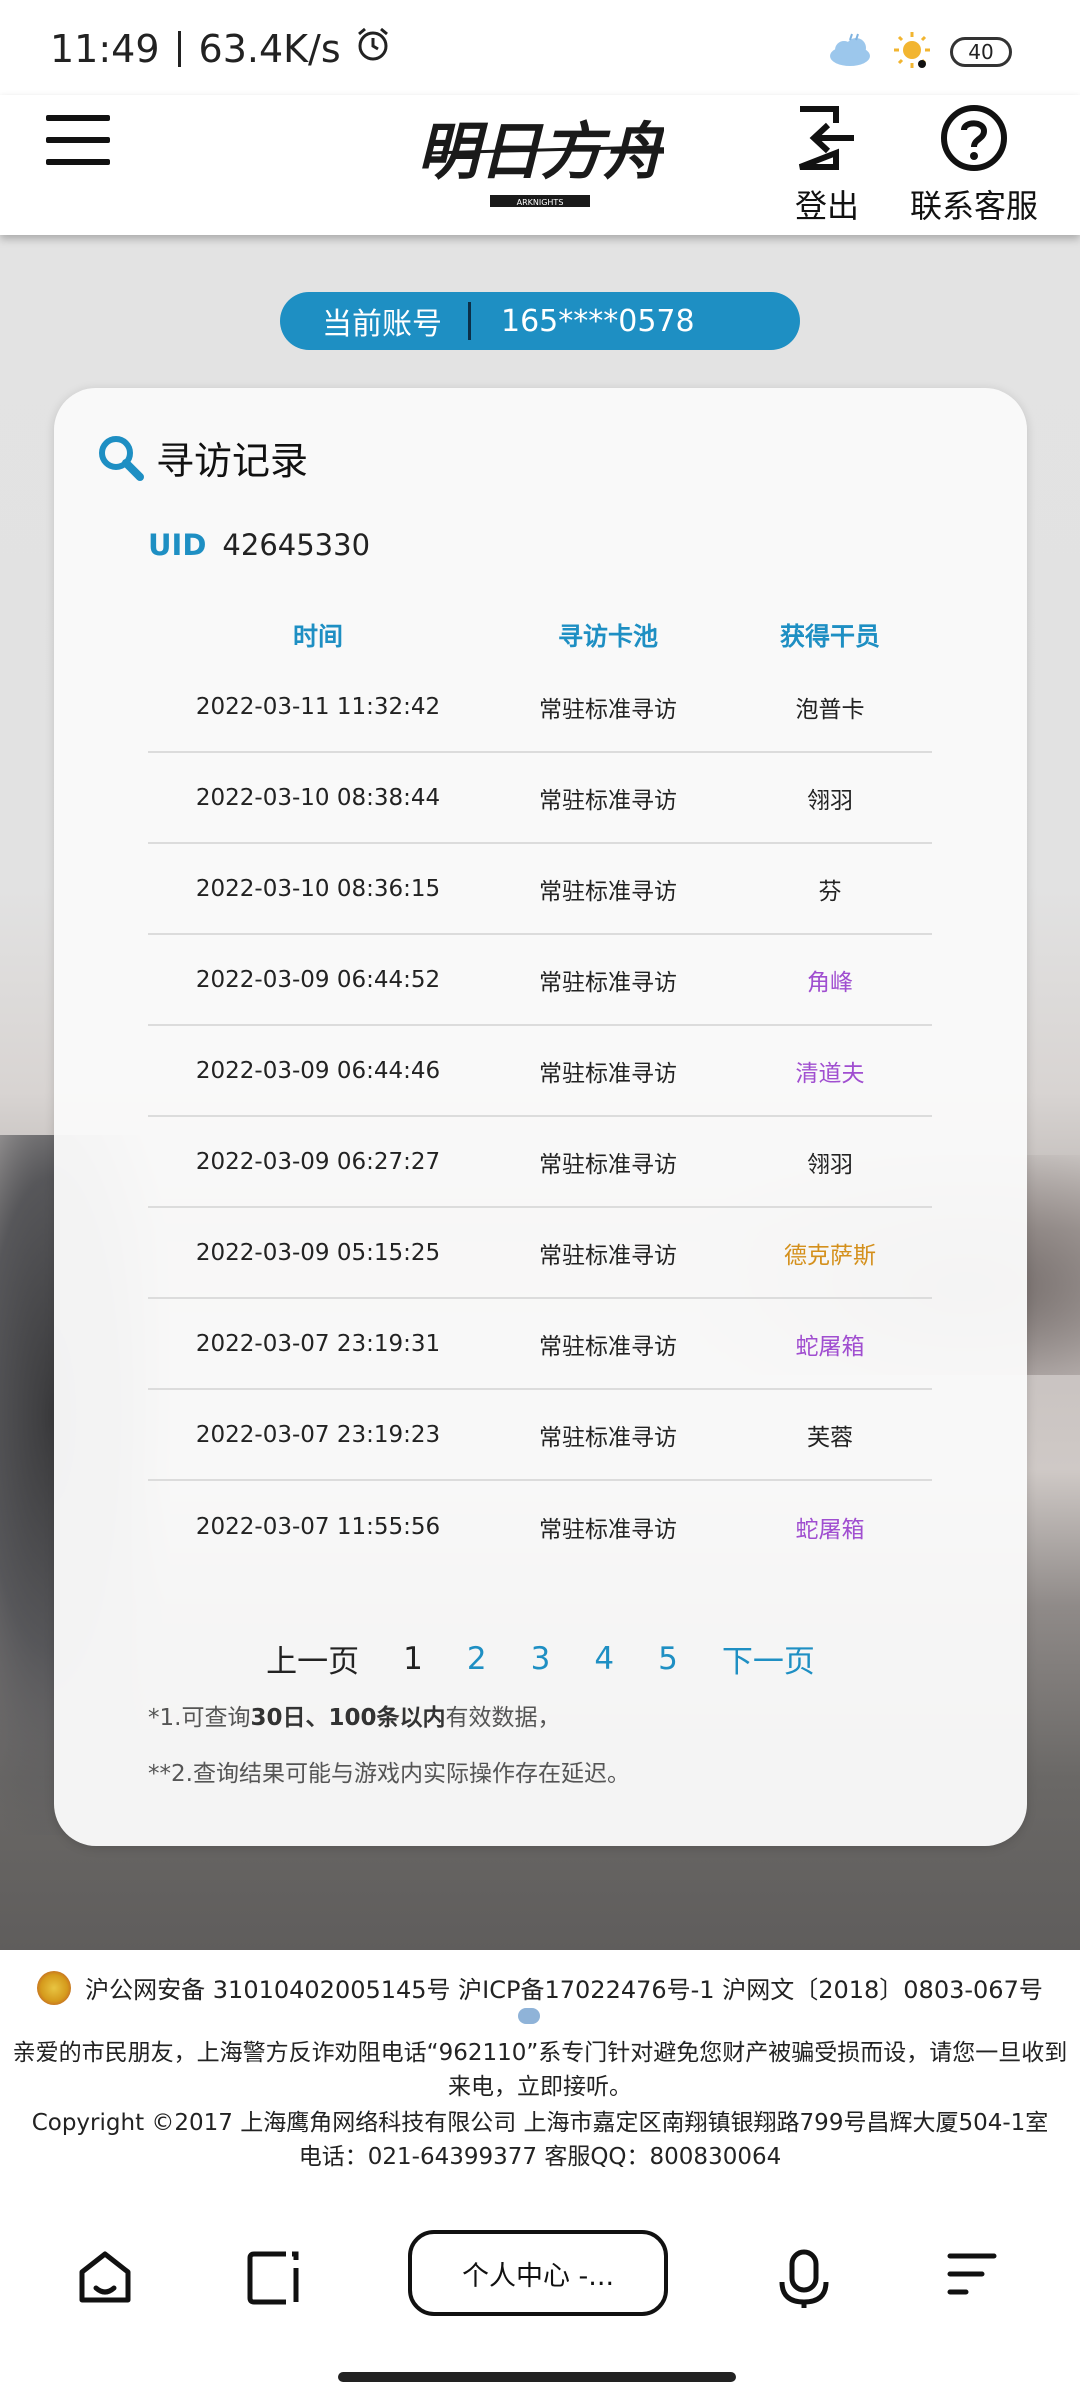  What do you see at coordinates (105, 48) in the screenshot?
I see `status-time: 11:49` at bounding box center [105, 48].